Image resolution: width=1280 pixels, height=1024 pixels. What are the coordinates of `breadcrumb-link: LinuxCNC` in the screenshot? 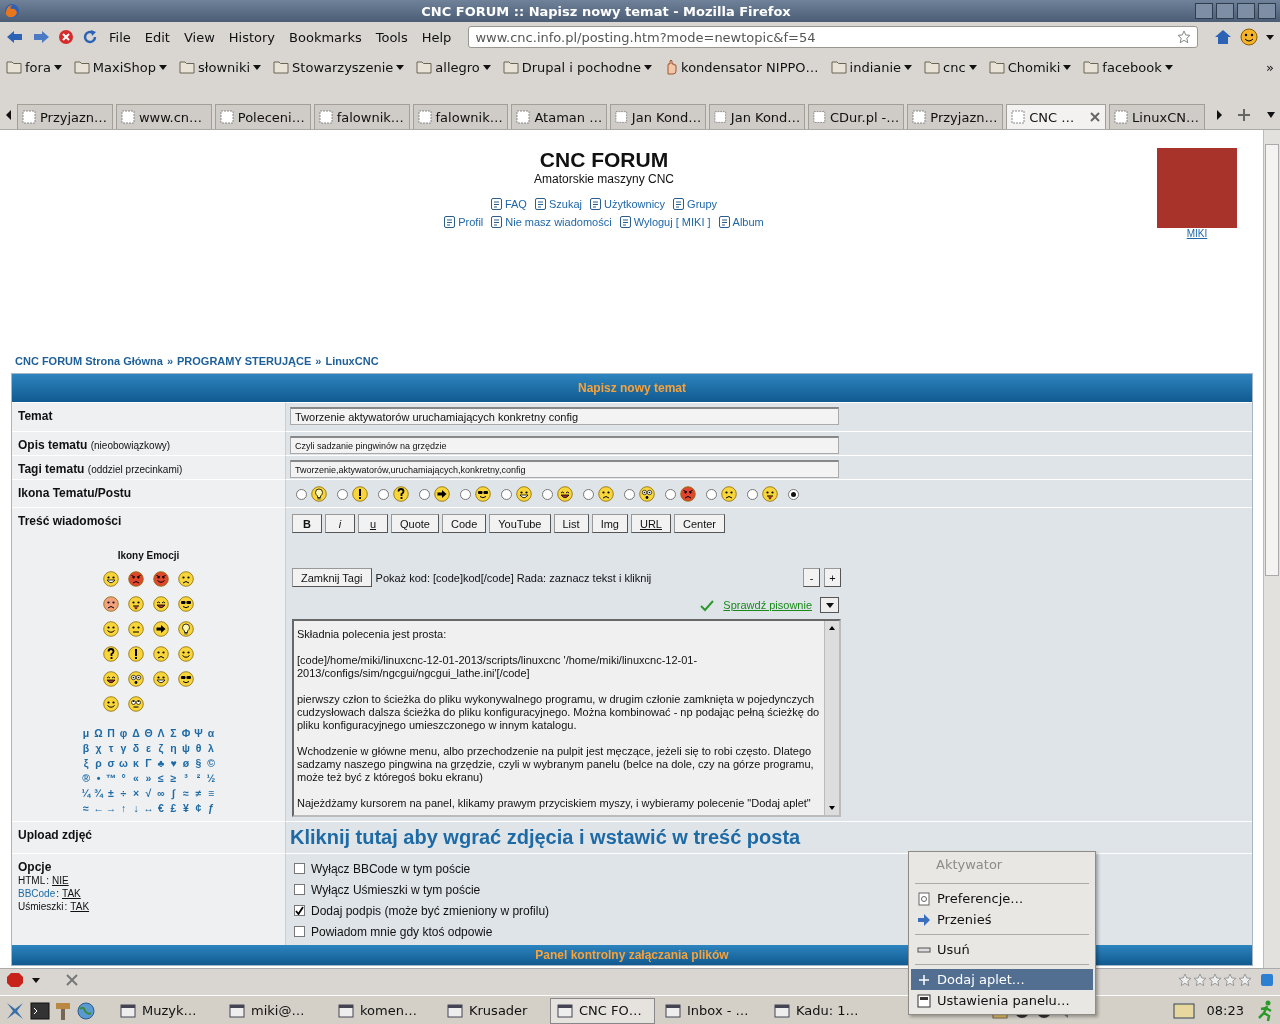 It's located at (352, 362).